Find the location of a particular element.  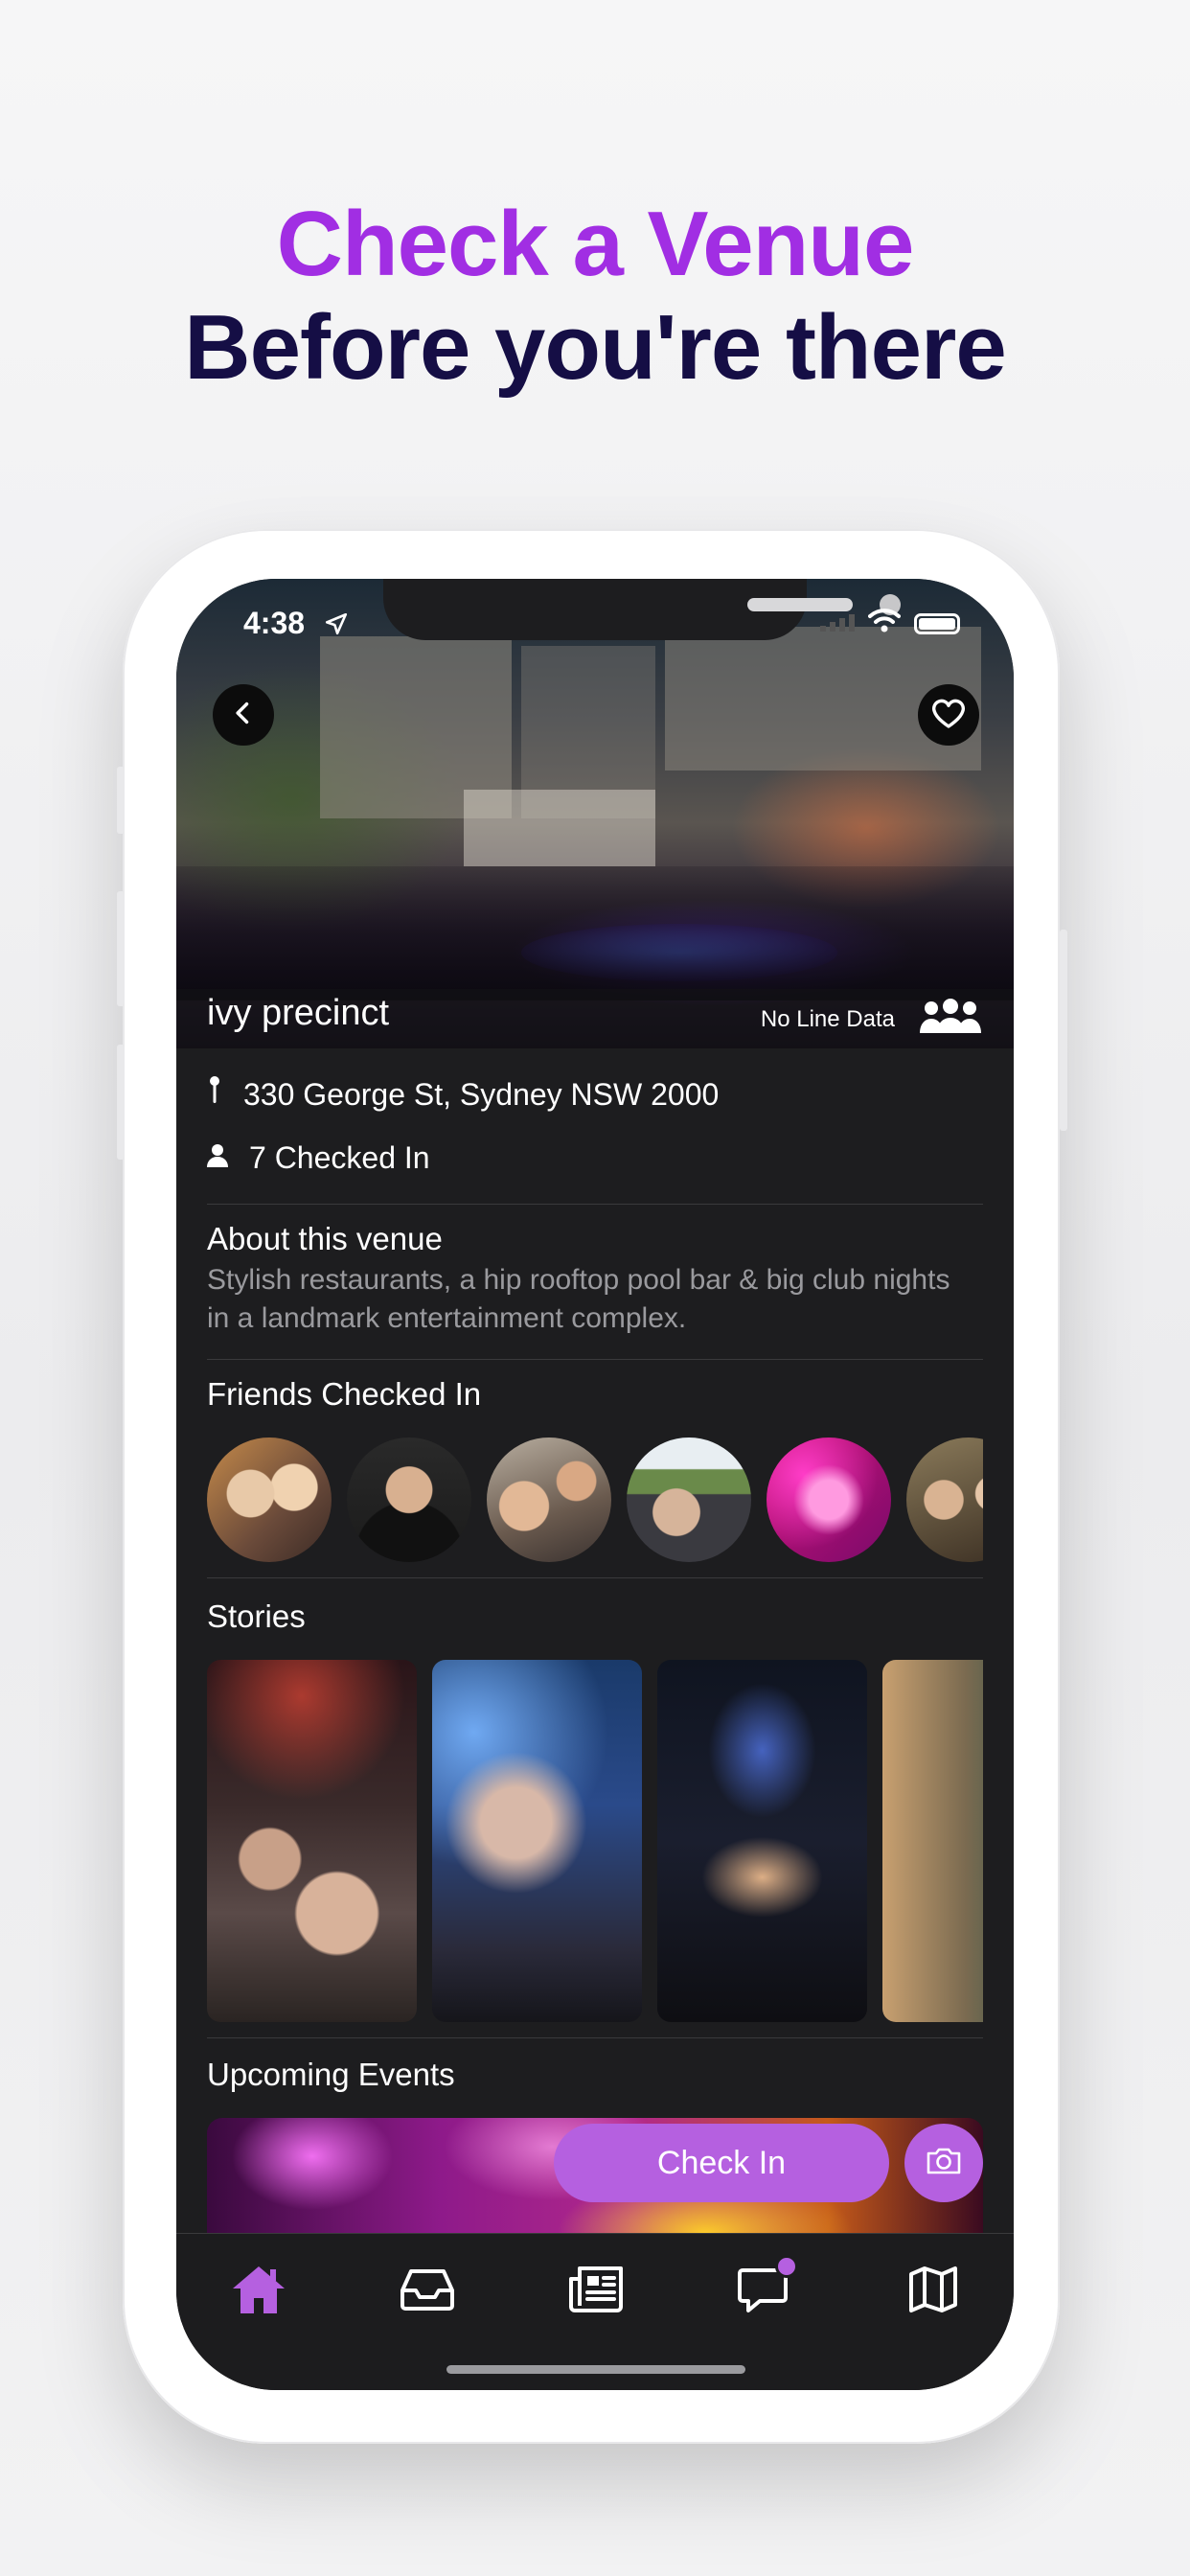

status-time: 4:38 is located at coordinates (274, 623).